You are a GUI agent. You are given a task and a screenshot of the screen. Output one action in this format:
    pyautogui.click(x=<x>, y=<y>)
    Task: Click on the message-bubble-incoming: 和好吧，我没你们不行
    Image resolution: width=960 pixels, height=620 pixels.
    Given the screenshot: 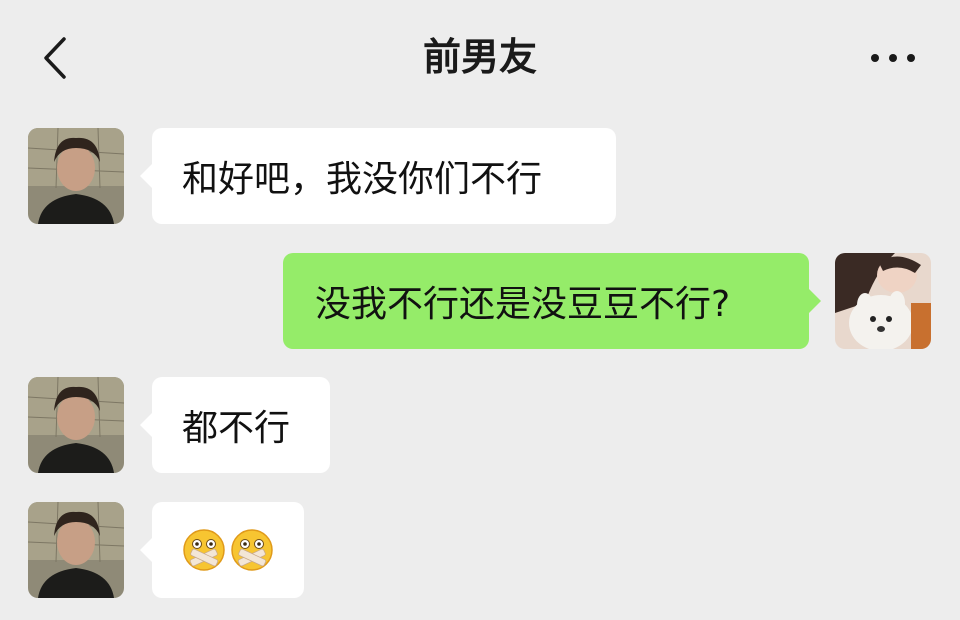 What is the action you would take?
    pyautogui.click(x=378, y=176)
    